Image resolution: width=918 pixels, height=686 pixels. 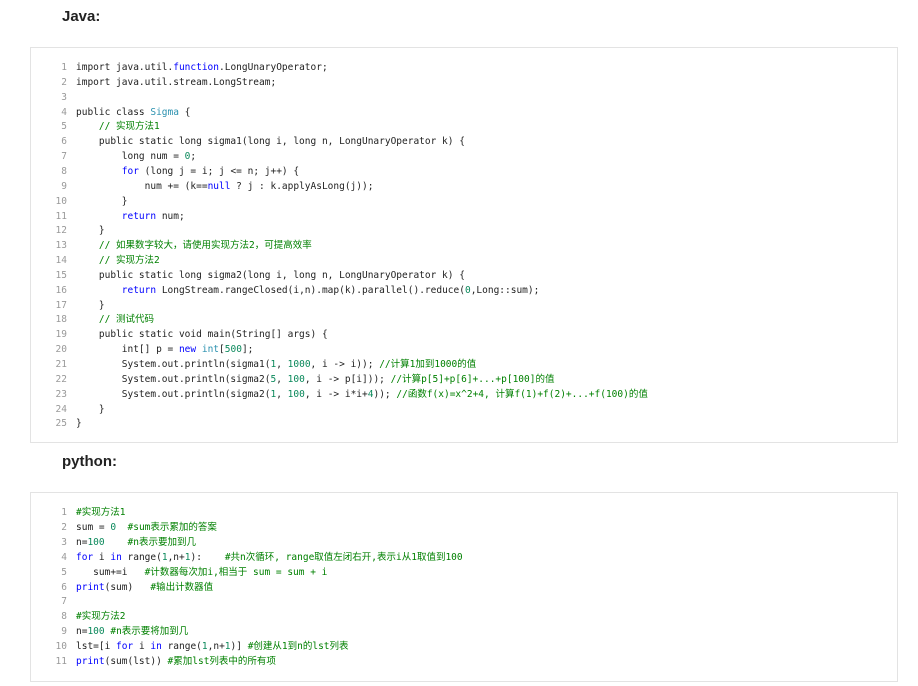 What do you see at coordinates (347, 379) in the screenshot?
I see `code-token: , i -> p[i]));` at bounding box center [347, 379].